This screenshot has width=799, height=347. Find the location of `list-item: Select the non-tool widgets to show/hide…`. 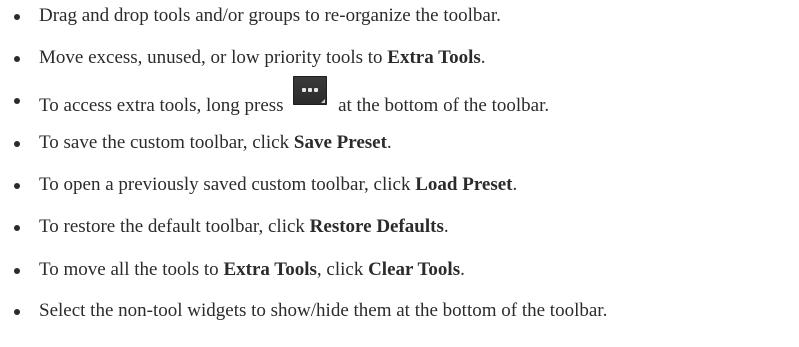

list-item: Select the non-tool widgets to show/hide… is located at coordinates (303, 311).